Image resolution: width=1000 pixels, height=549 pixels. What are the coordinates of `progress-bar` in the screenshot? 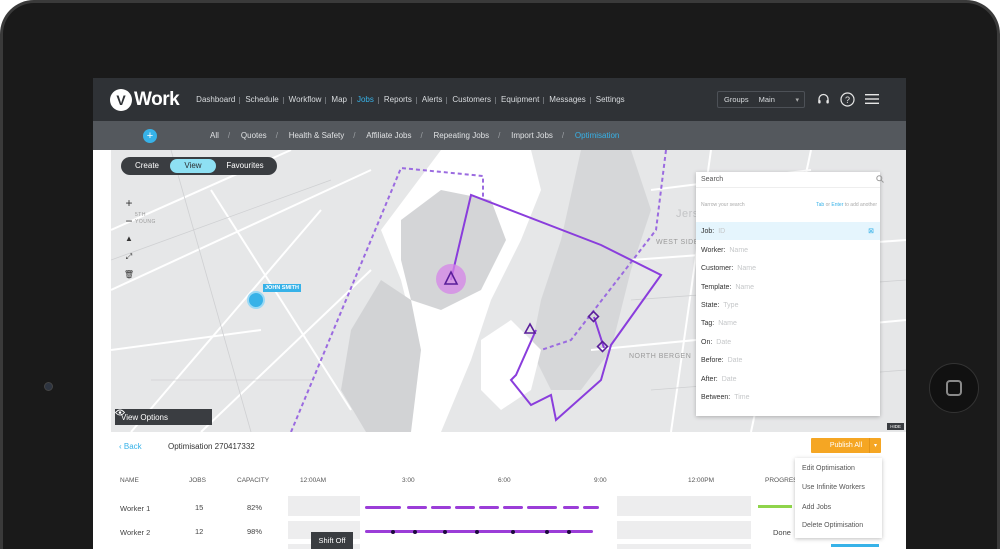 It's located at (775, 506).